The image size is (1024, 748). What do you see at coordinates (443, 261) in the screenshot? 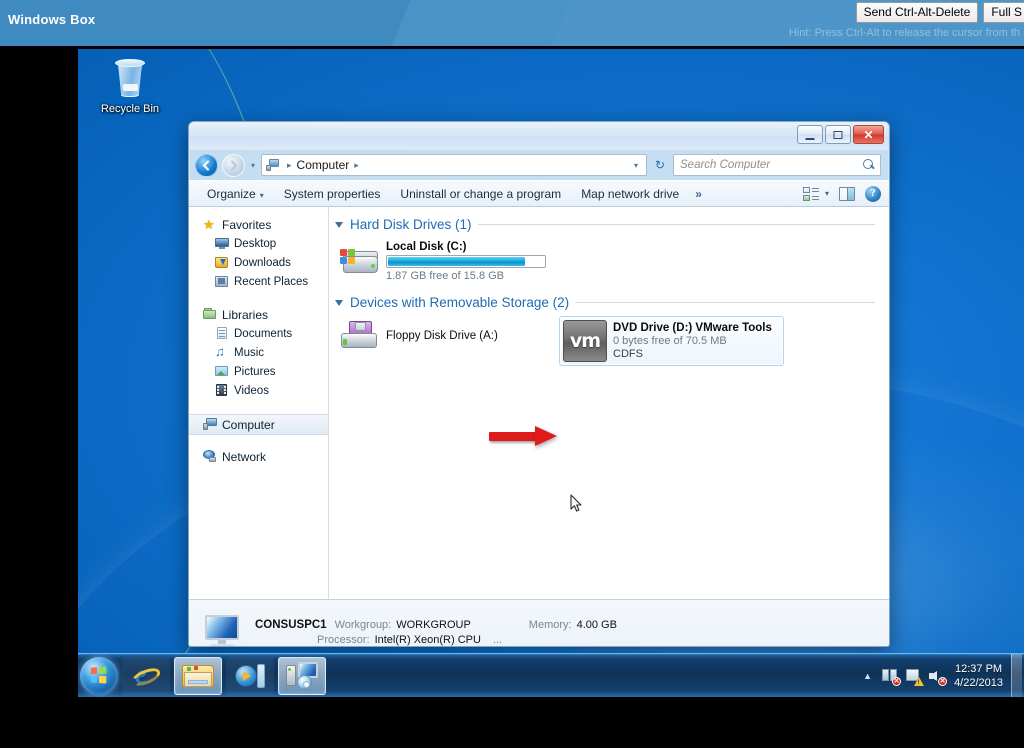
I see `drive-local-disk-c: Local Disk (C:) 1.87 GB free of 15.8 GB` at bounding box center [443, 261].